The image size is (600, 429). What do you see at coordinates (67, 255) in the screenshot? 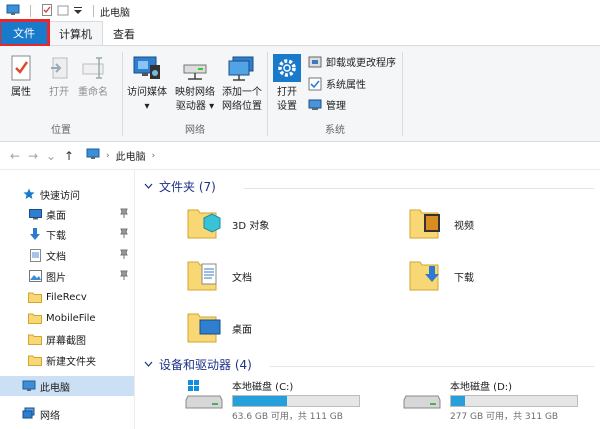
I see `nav-item: 文档` at bounding box center [67, 255].